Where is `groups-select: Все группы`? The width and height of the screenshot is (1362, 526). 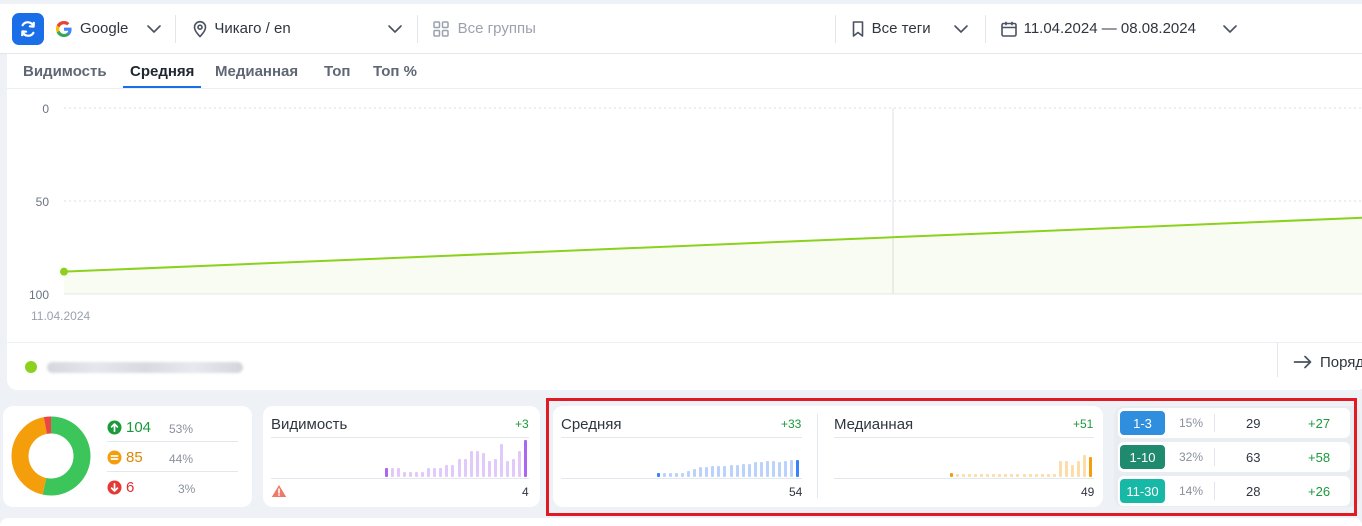
groups-select: Все группы is located at coordinates (632, 29).